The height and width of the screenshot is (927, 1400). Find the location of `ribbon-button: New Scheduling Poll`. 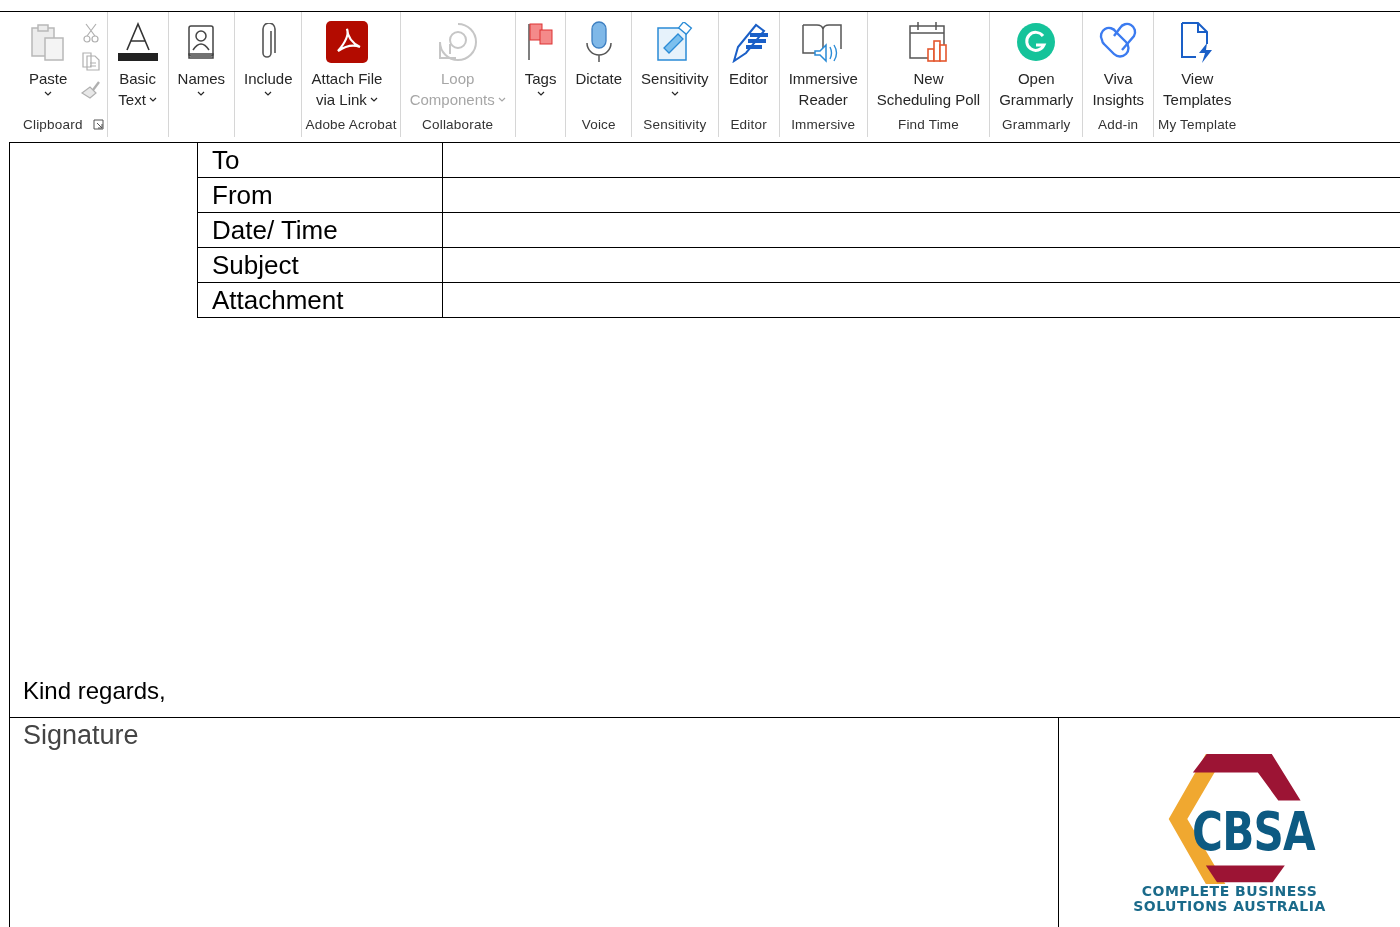

ribbon-button: New Scheduling Poll is located at coordinates (928, 66).